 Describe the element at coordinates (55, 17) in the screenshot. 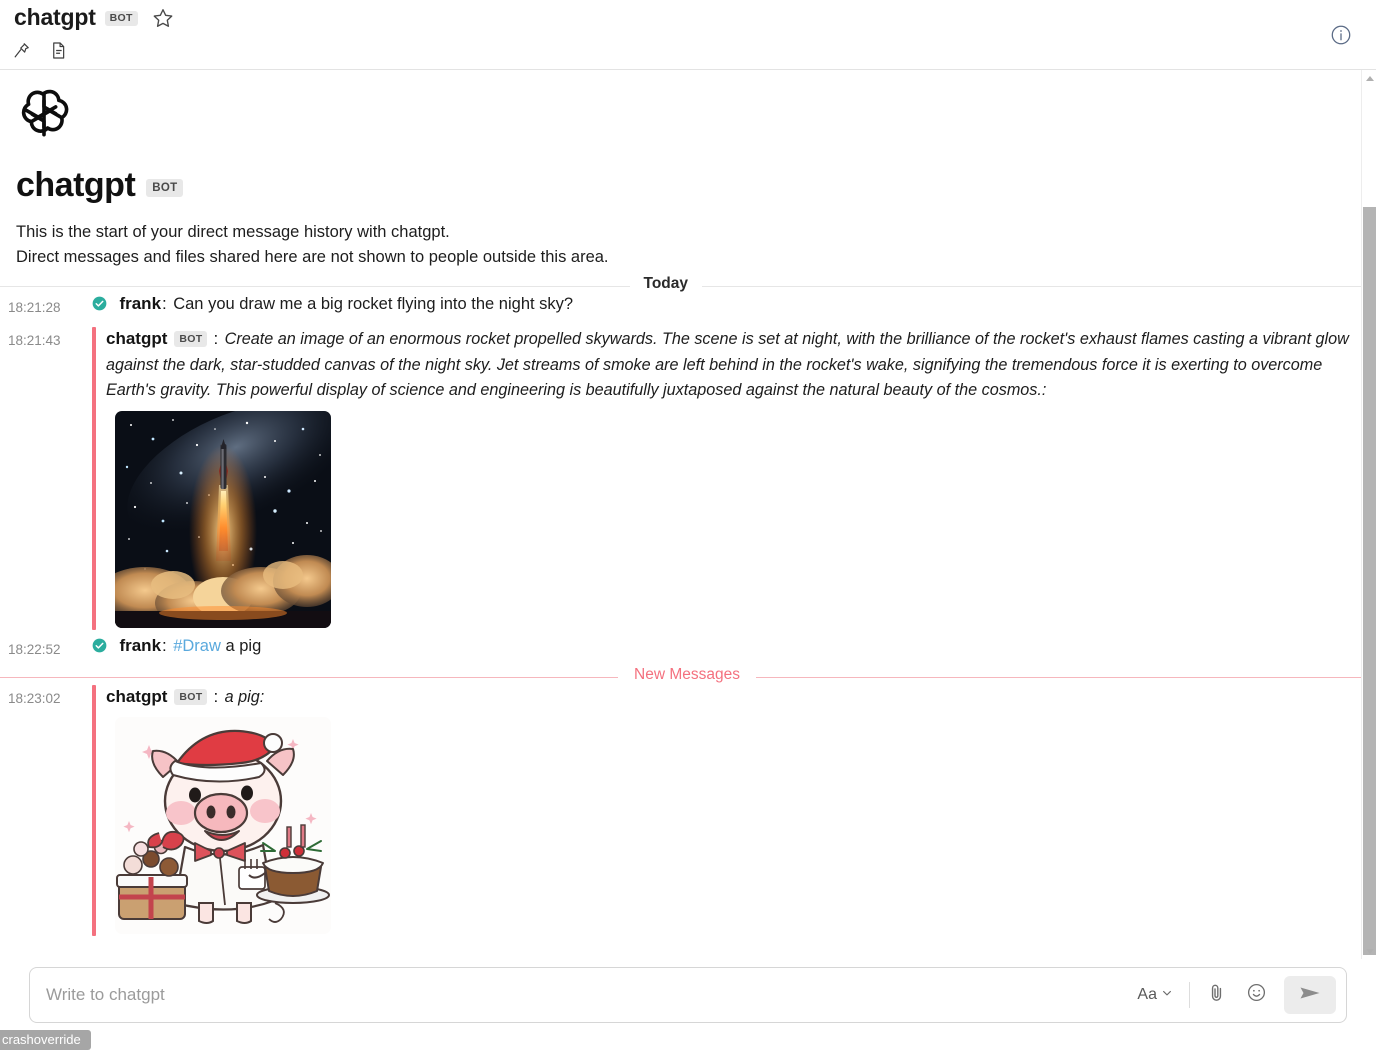

I see `page-title: chatgpt` at that location.